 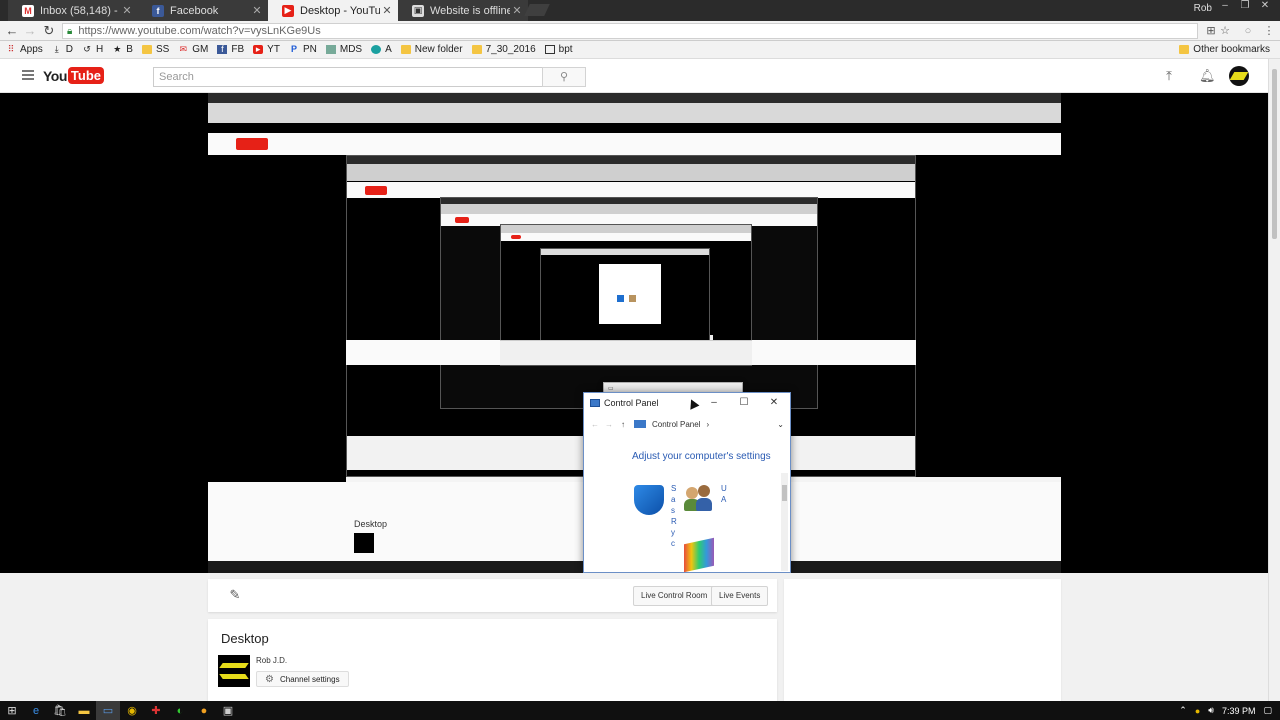 What do you see at coordinates (537, 10) in the screenshot?
I see `new-tab-button` at bounding box center [537, 10].